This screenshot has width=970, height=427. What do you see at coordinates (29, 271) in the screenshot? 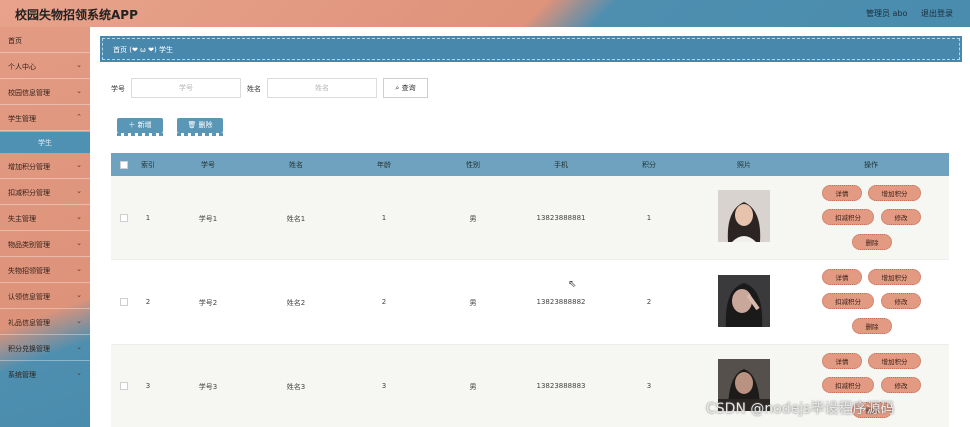
I see `sidebar-item-label: 失物招领管理` at bounding box center [29, 271].